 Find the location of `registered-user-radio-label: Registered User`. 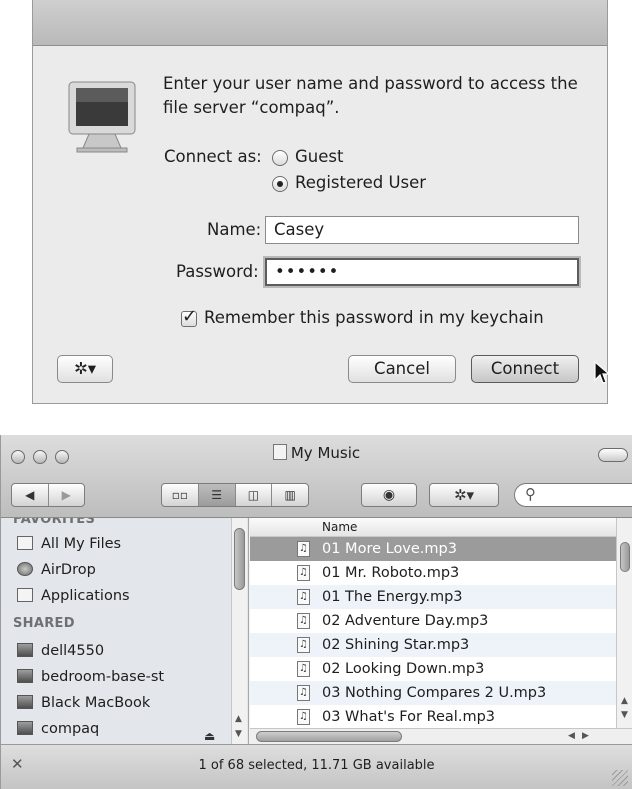

registered-user-radio-label: Registered User is located at coordinates (360, 183).